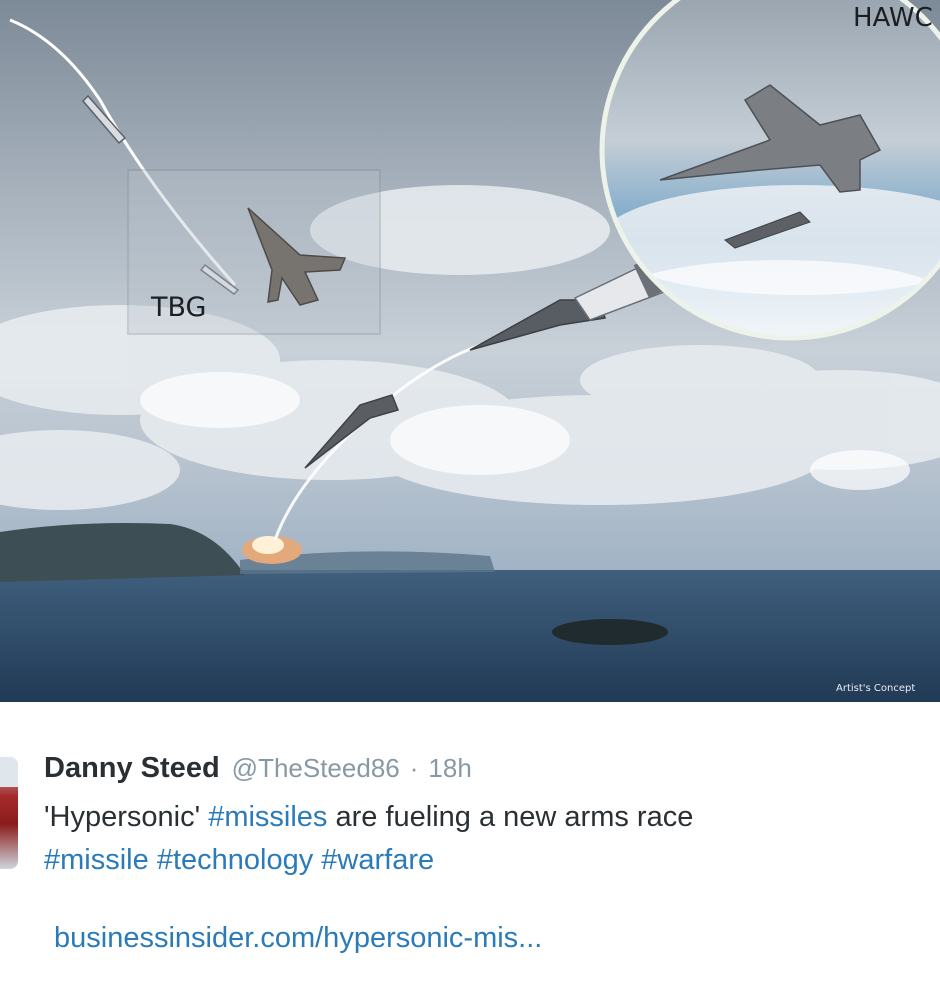  What do you see at coordinates (126, 817) in the screenshot?
I see `text-part: 'Hypersonic'` at bounding box center [126, 817].